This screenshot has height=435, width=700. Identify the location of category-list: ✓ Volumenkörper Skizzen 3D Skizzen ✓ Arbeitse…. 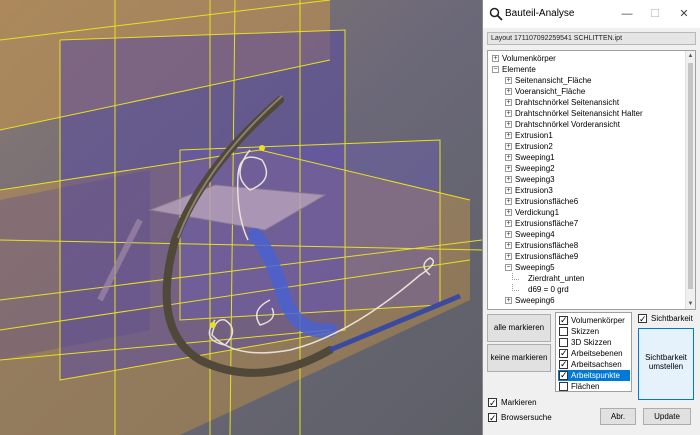
(593, 352).